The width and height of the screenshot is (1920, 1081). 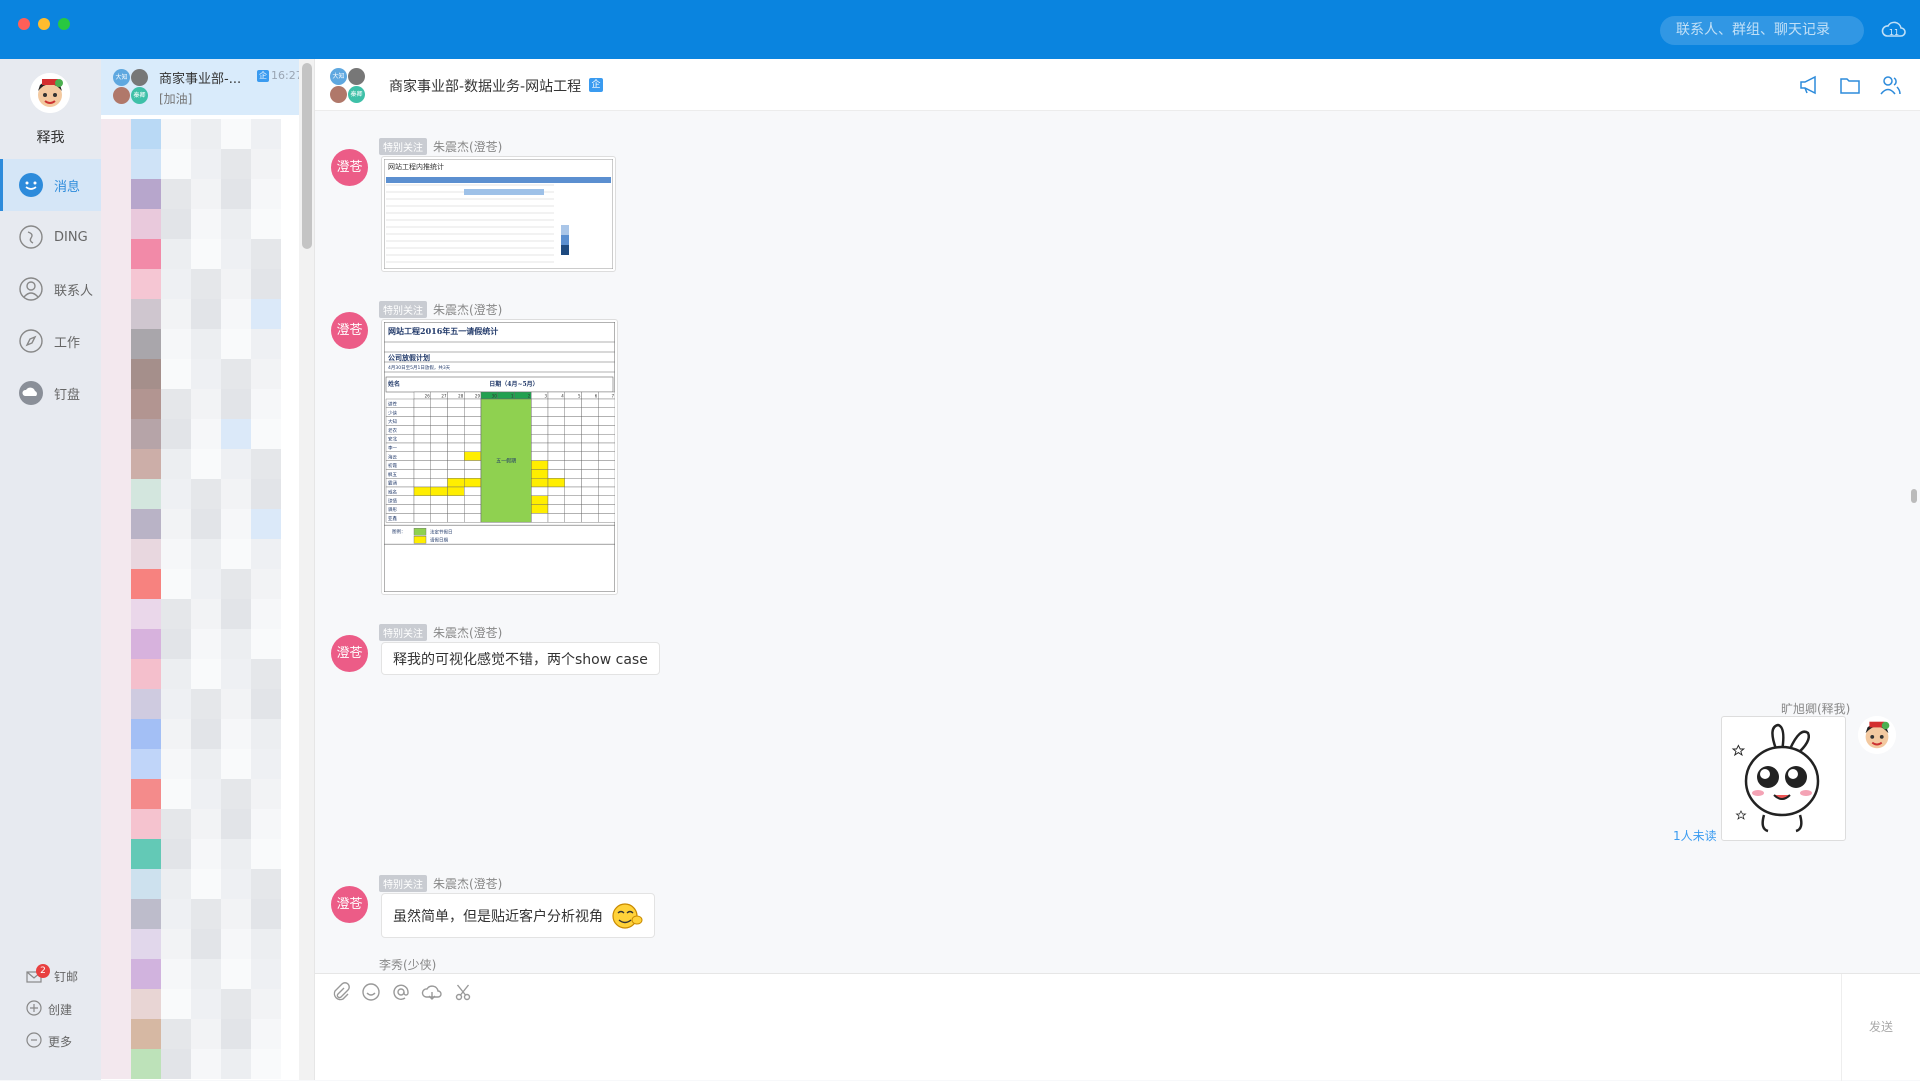 I want to click on svg-text: 驿彤, so click(x=392, y=509).